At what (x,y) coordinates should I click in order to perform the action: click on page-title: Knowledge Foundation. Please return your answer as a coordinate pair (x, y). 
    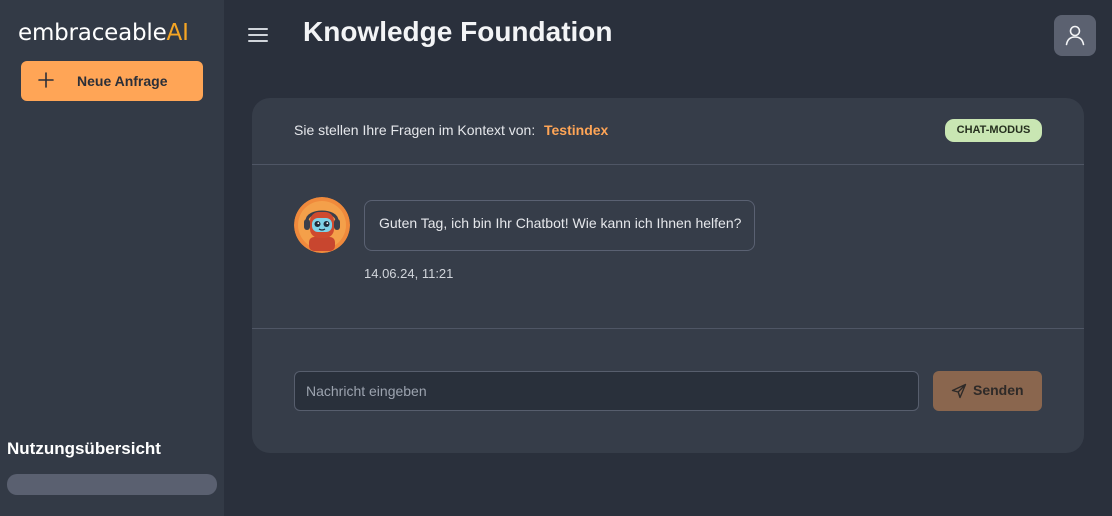
    Looking at the image, I should click on (458, 31).